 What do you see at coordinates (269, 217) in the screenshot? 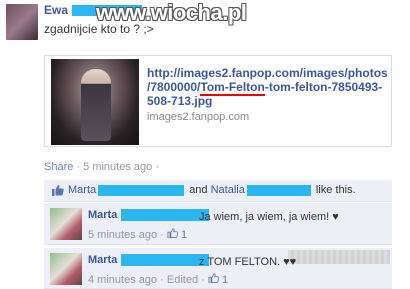
I see `comment-text: Ja wiem, ja wiem, ja wiem! ♥` at bounding box center [269, 217].